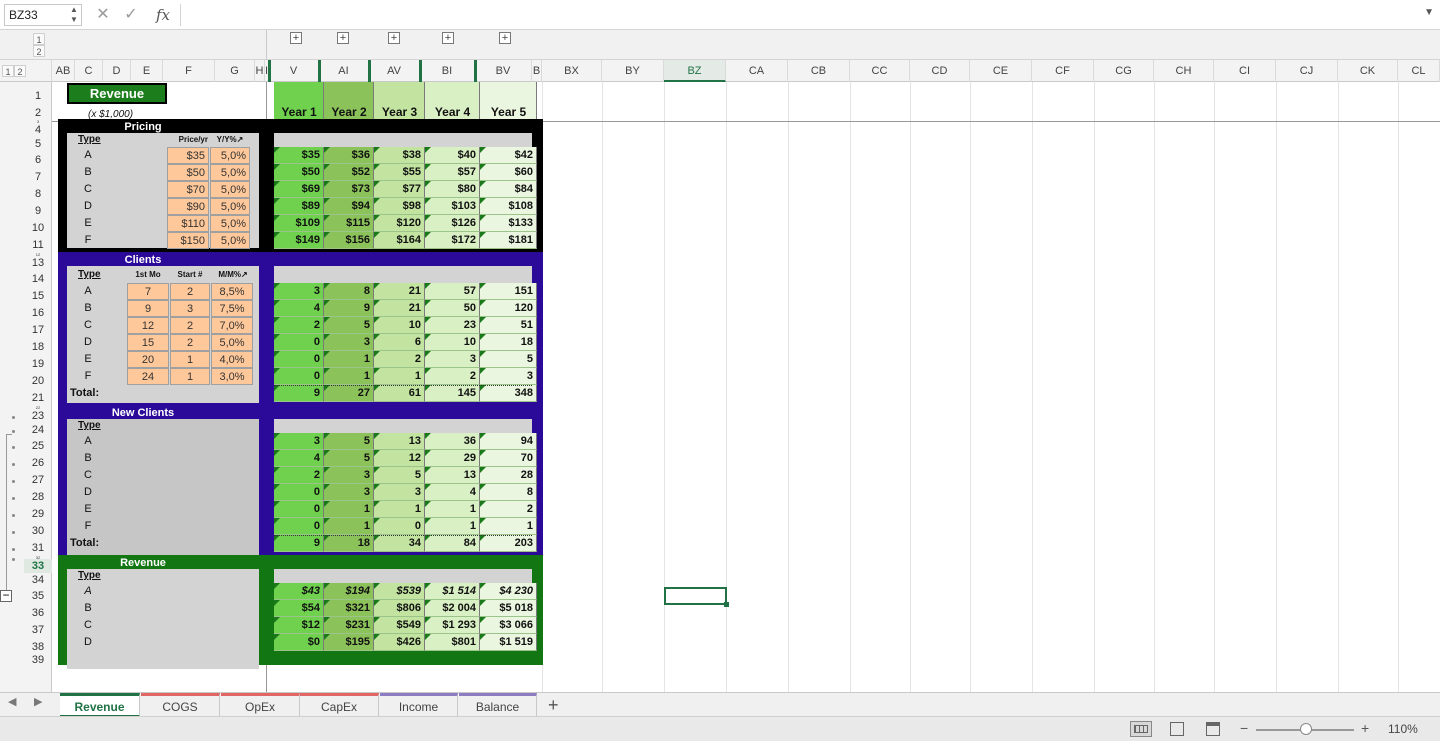 Image resolution: width=1440 pixels, height=741 pixels. What do you see at coordinates (148, 325) in the screenshot?
I see `first-month-input-cell: 12` at bounding box center [148, 325].